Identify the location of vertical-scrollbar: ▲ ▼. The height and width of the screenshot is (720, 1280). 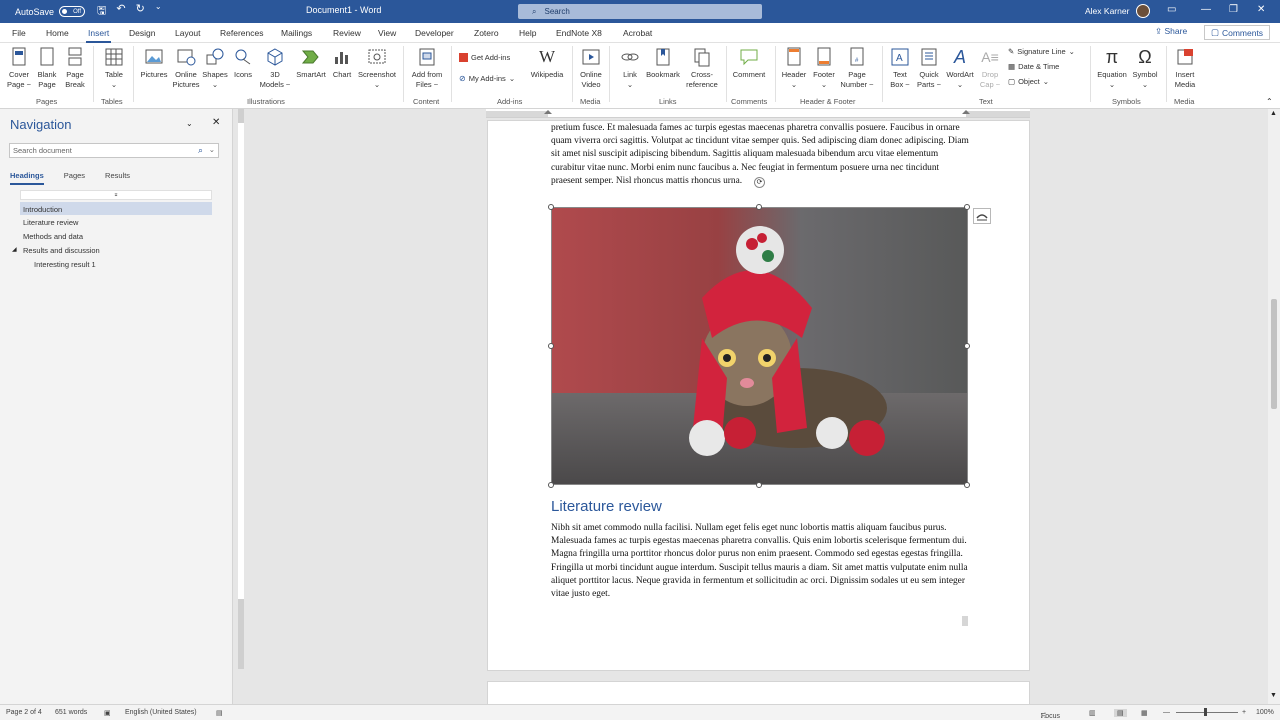
(1274, 406).